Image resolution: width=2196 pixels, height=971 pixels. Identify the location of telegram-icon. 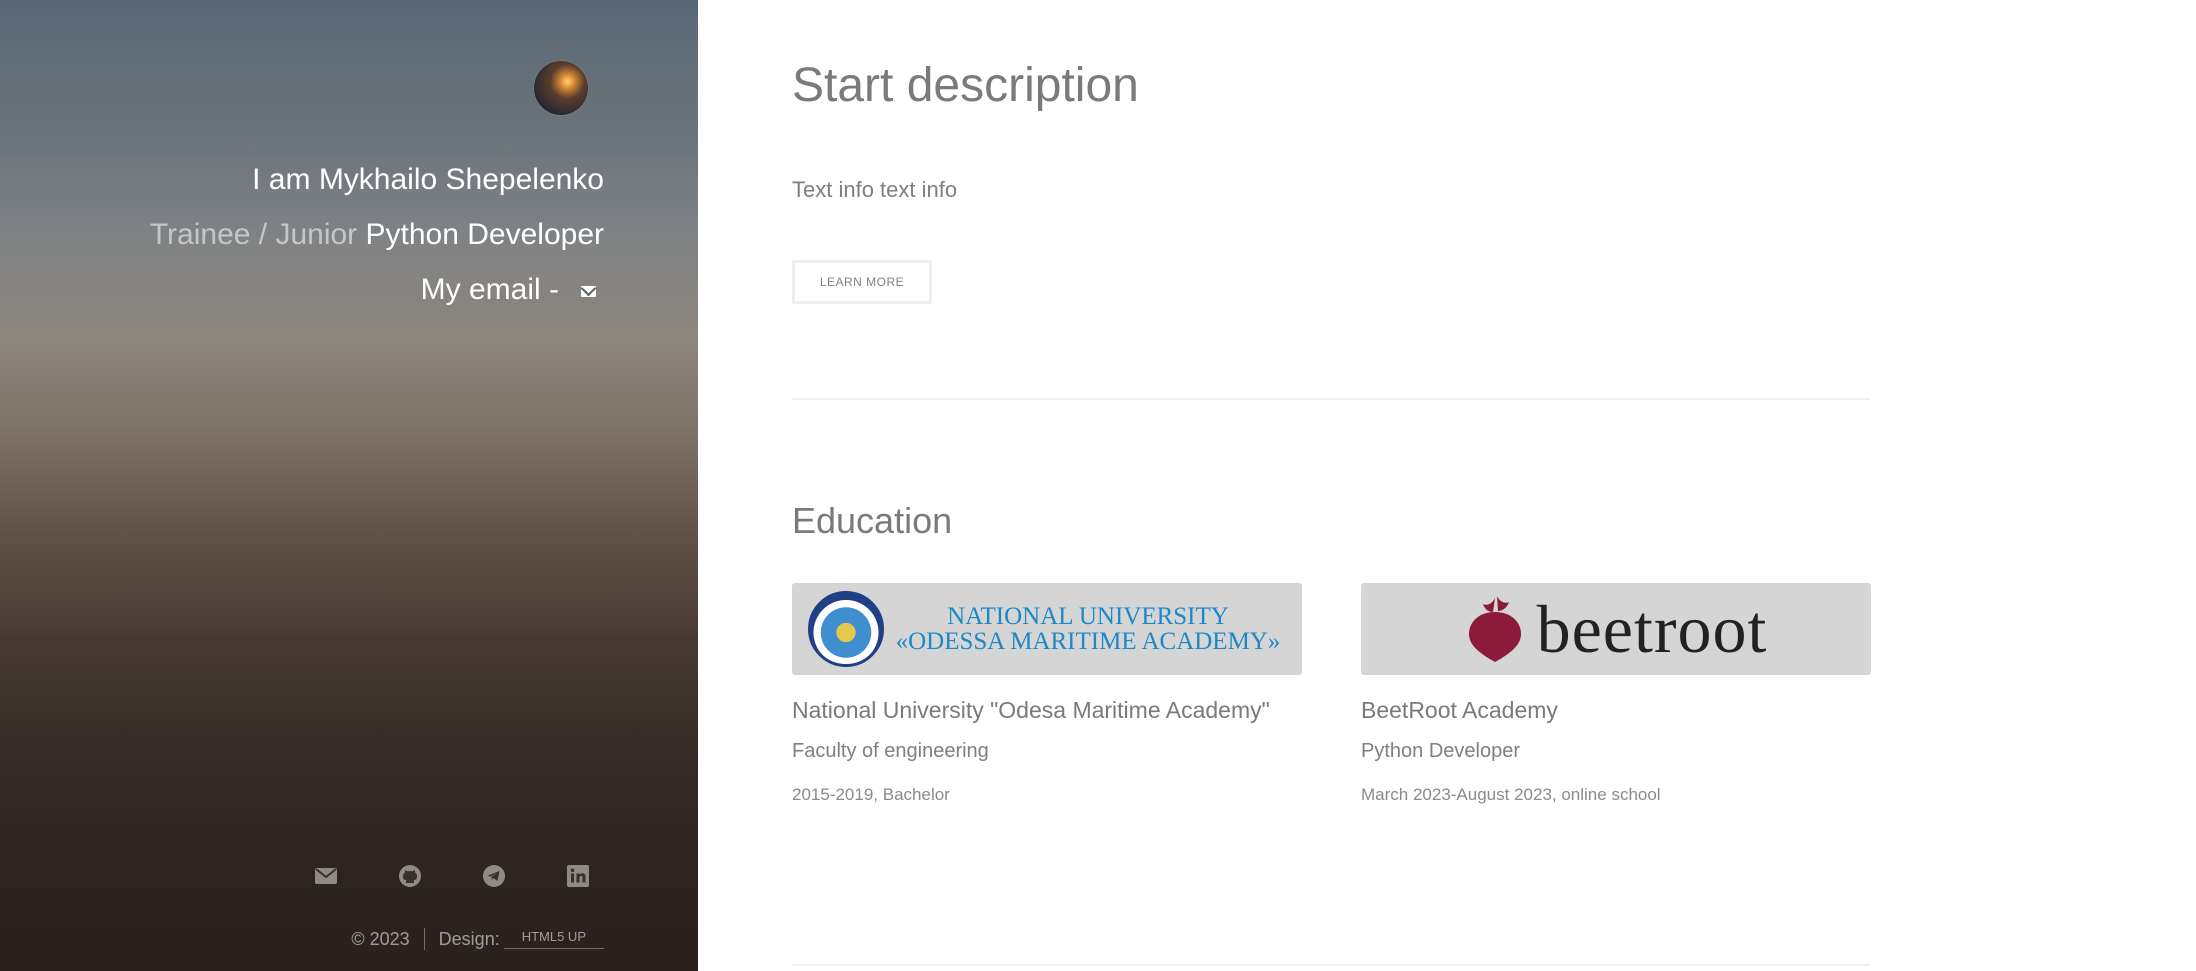
(494, 876).